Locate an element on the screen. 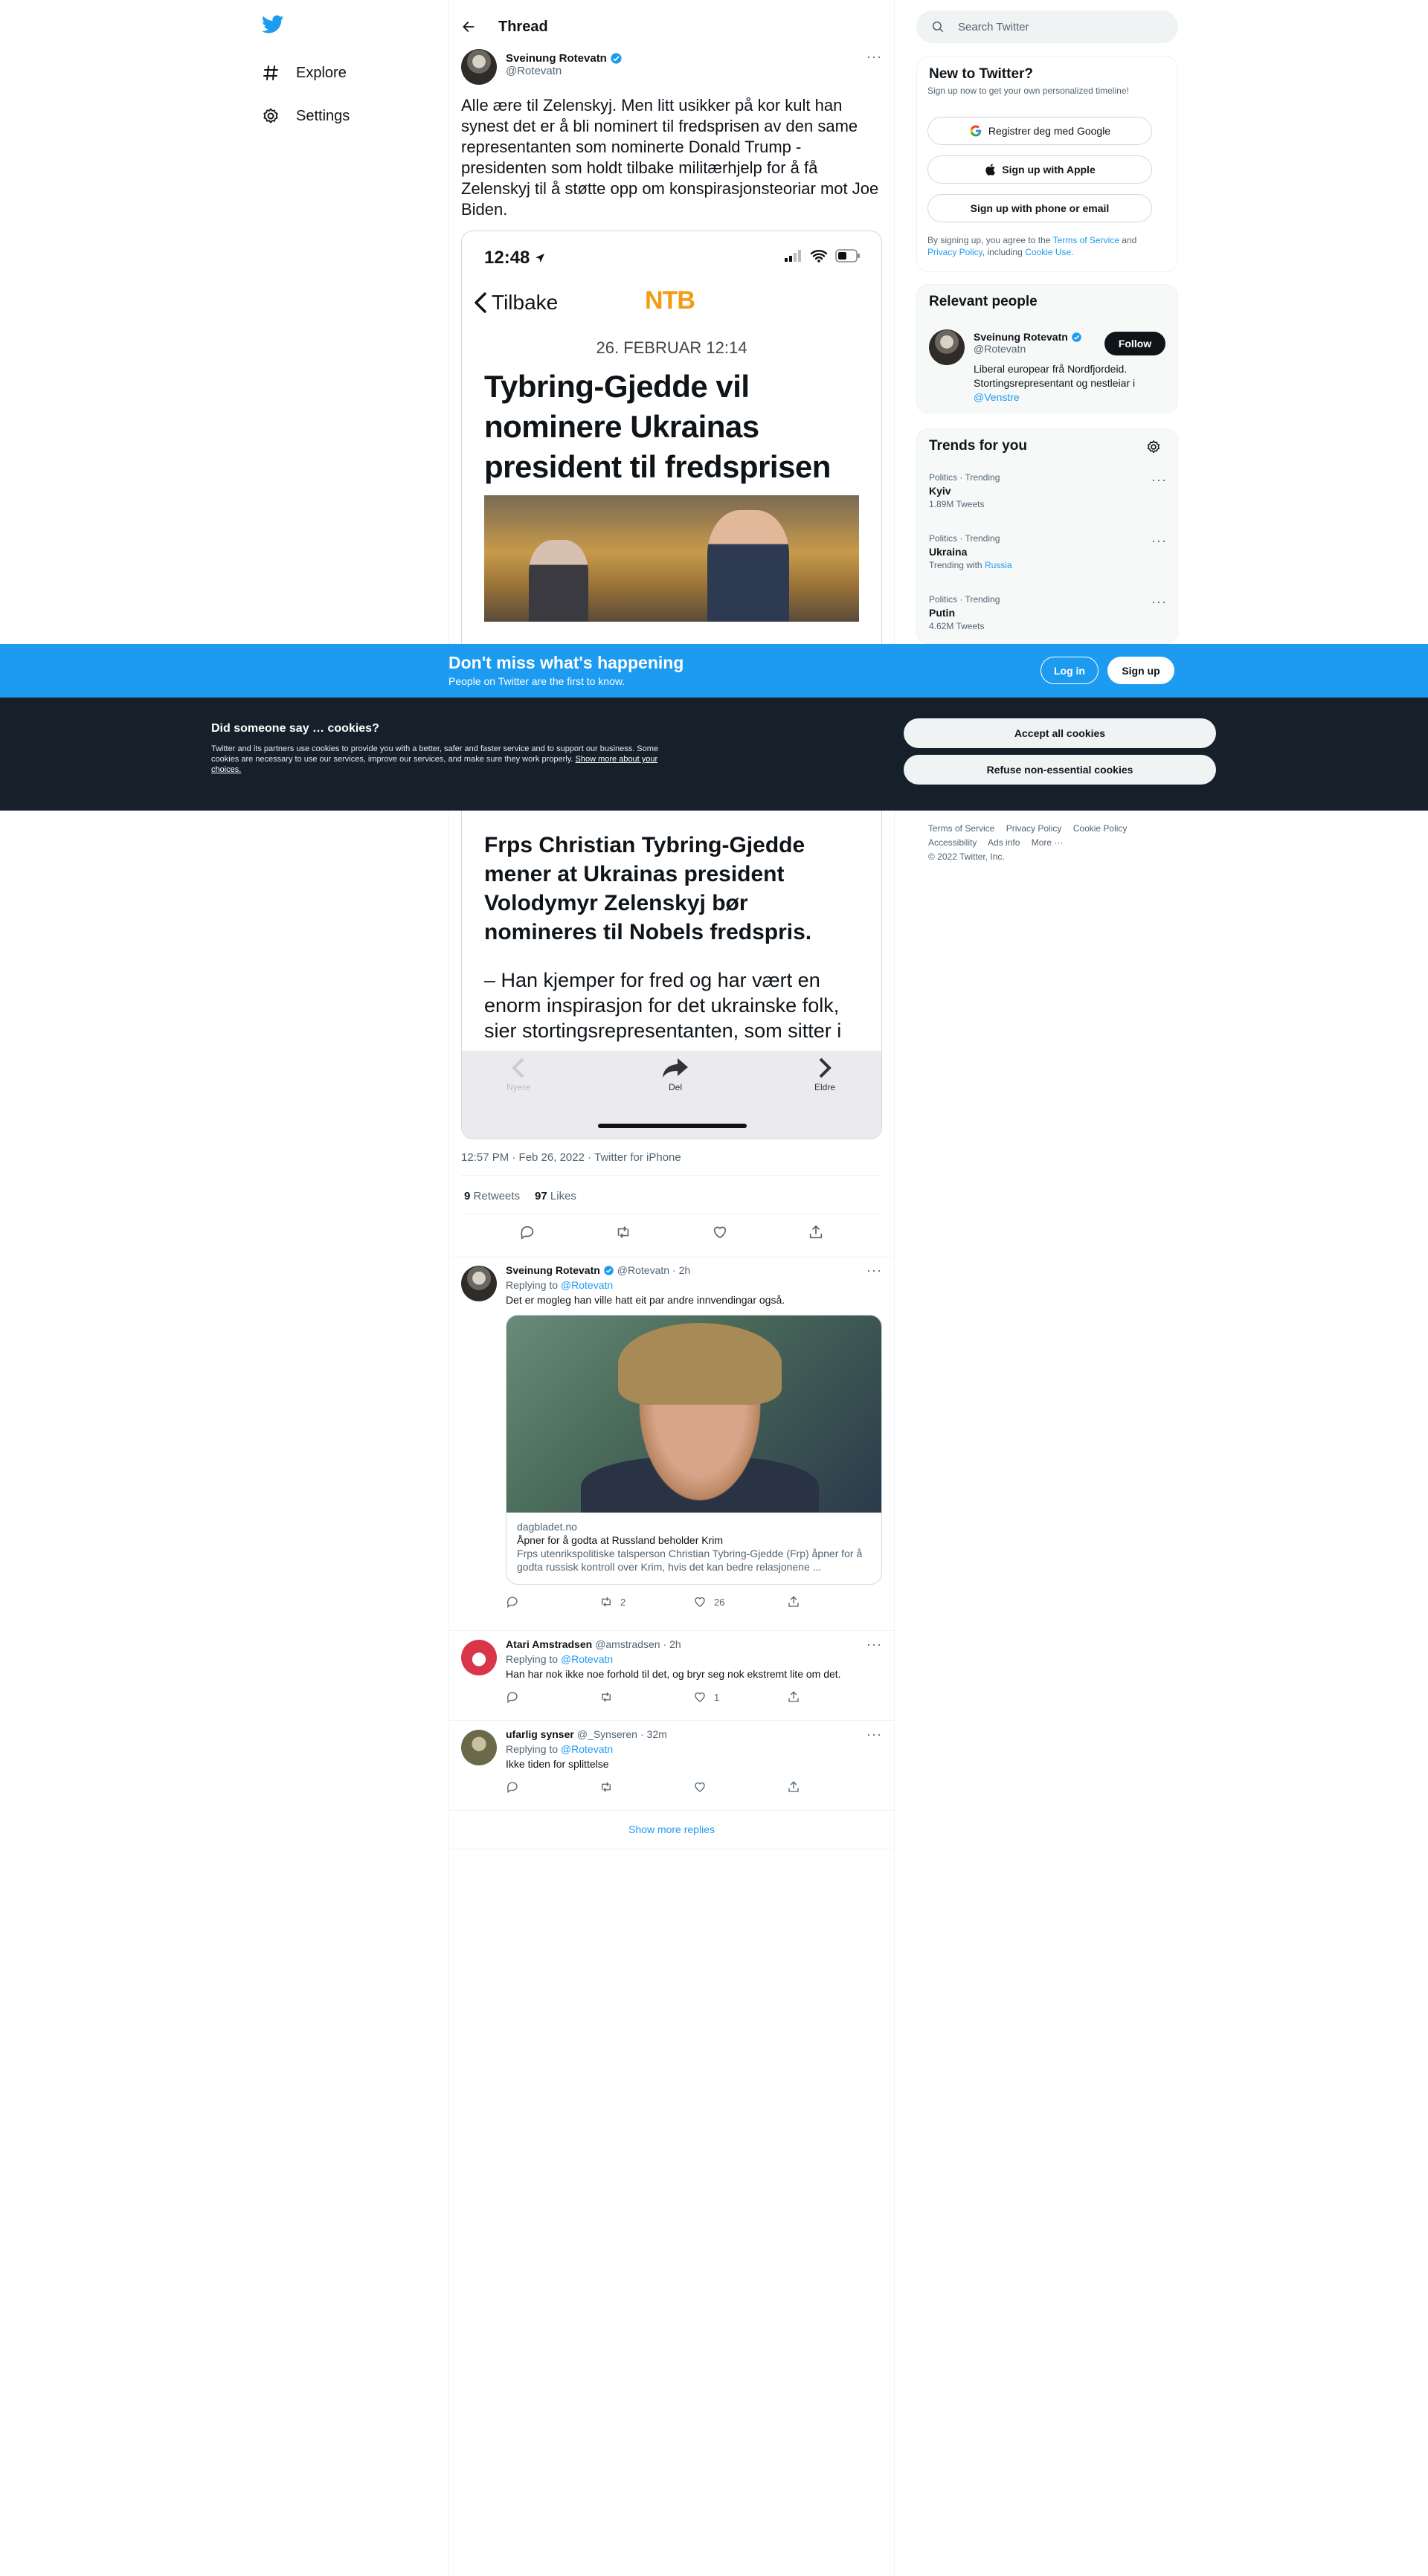  like-icon is located at coordinates (720, 1232).